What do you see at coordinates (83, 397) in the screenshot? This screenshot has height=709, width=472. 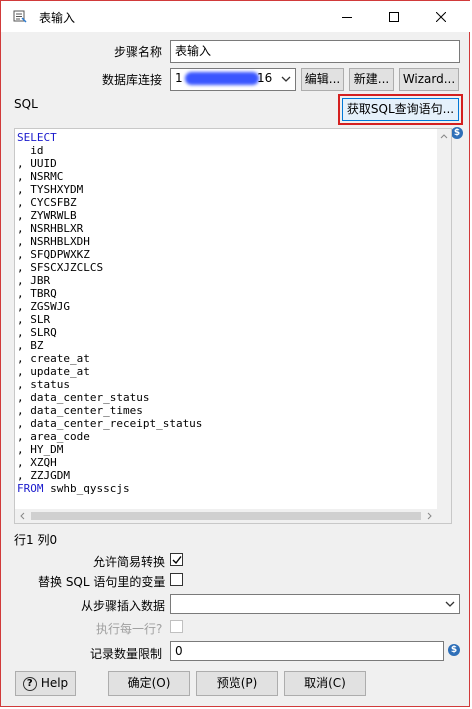 I see `sql-line: , data_center_status` at bounding box center [83, 397].